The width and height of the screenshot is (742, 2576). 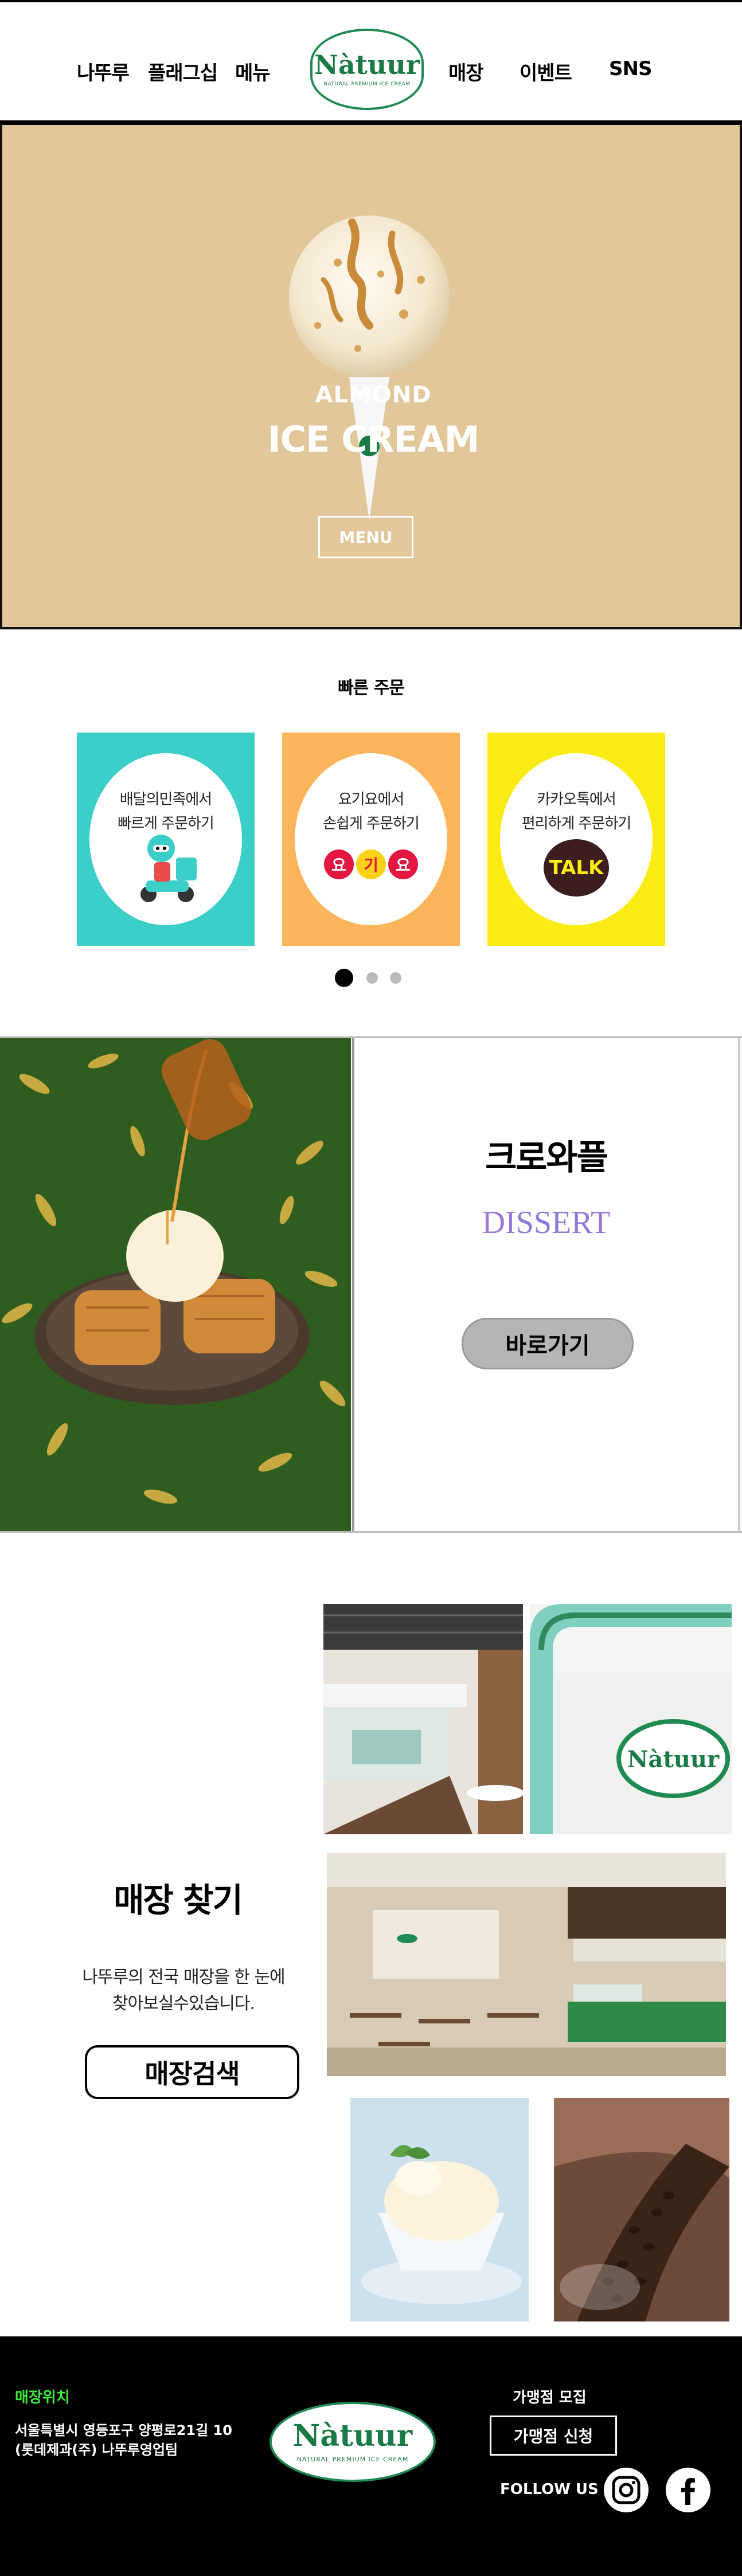 I want to click on card-oval, so click(x=371, y=839).